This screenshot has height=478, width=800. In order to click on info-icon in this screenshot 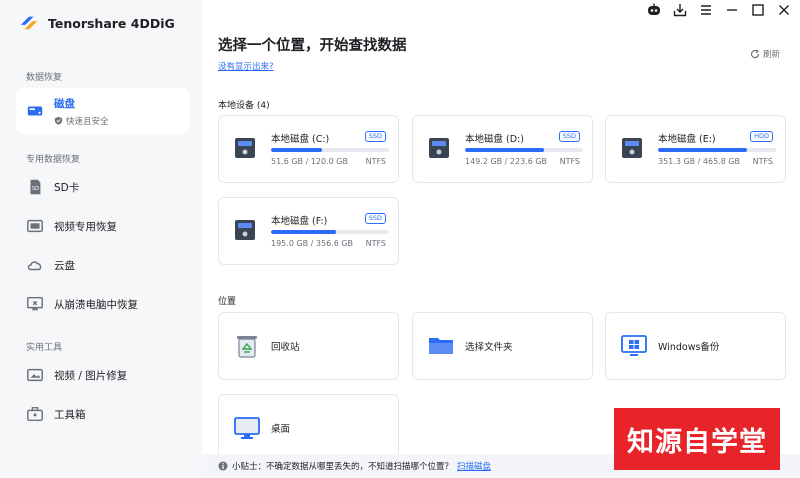, I will do `click(223, 466)`.